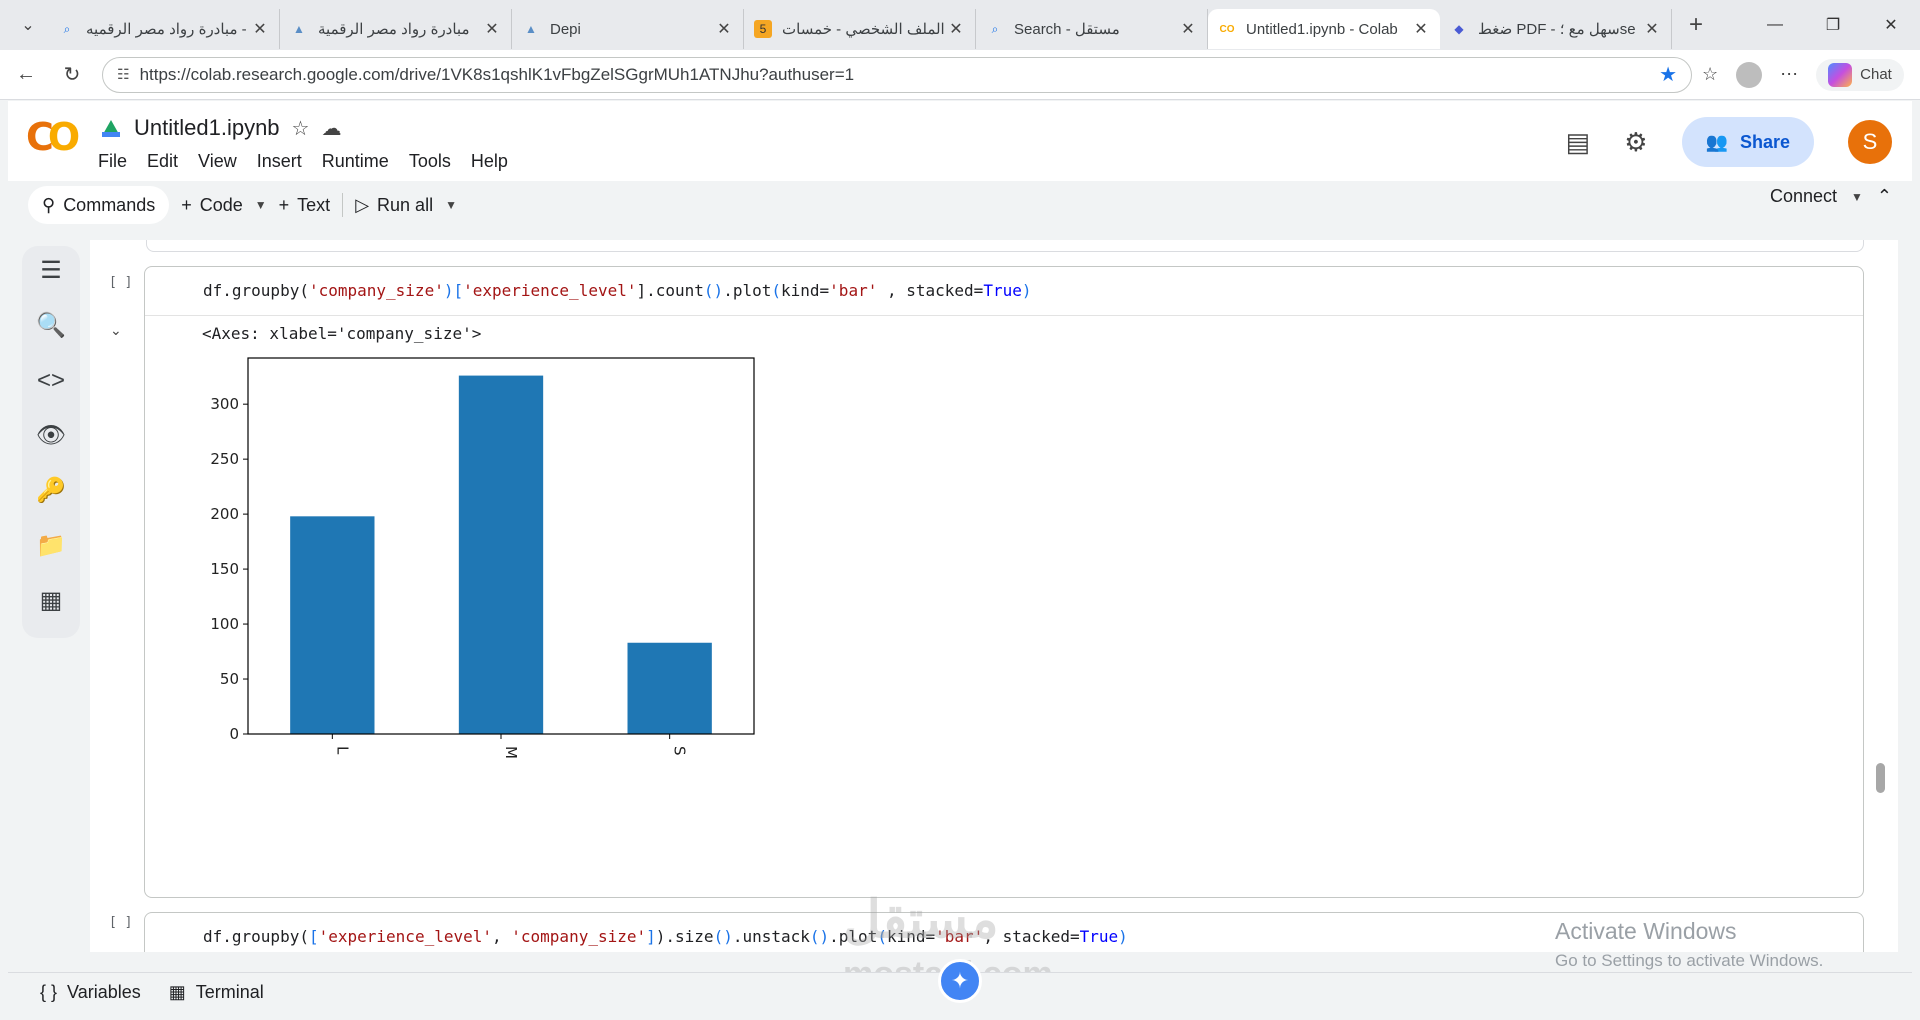 This screenshot has height=1020, width=1920. Describe the element at coordinates (1880, 778) in the screenshot. I see `scrollbar-thumb` at that location.